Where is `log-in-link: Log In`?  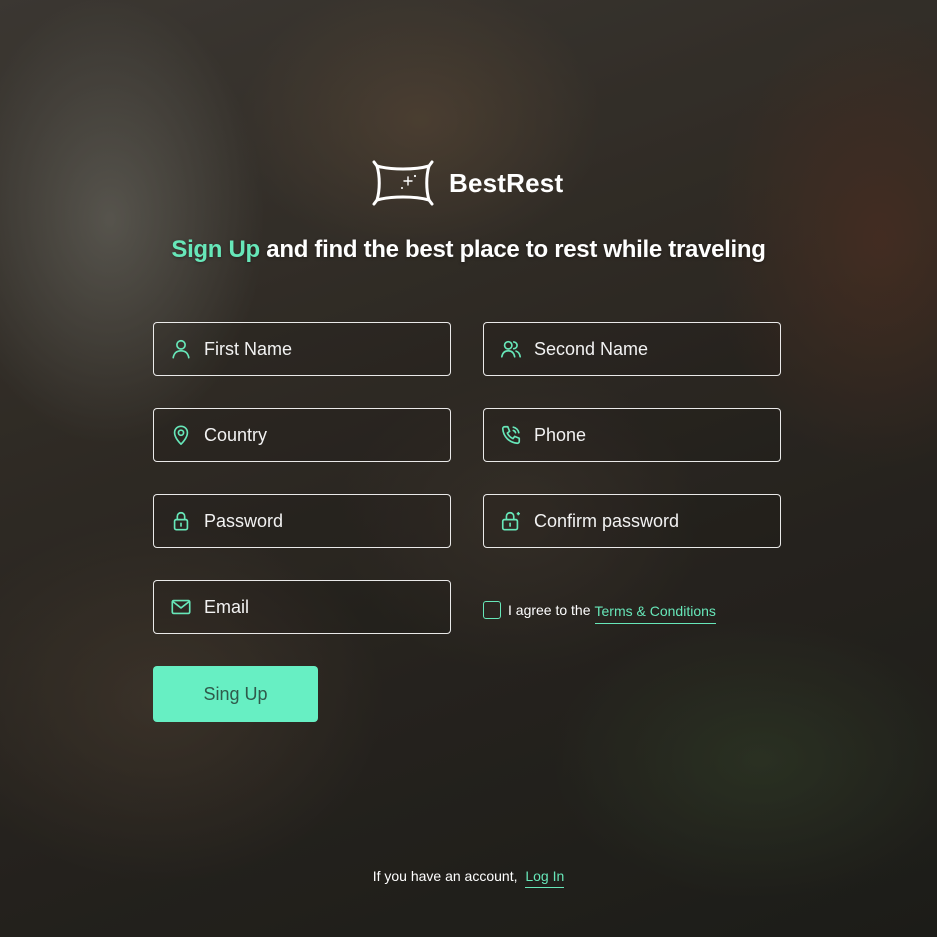
log-in-link: Log In is located at coordinates (545, 878).